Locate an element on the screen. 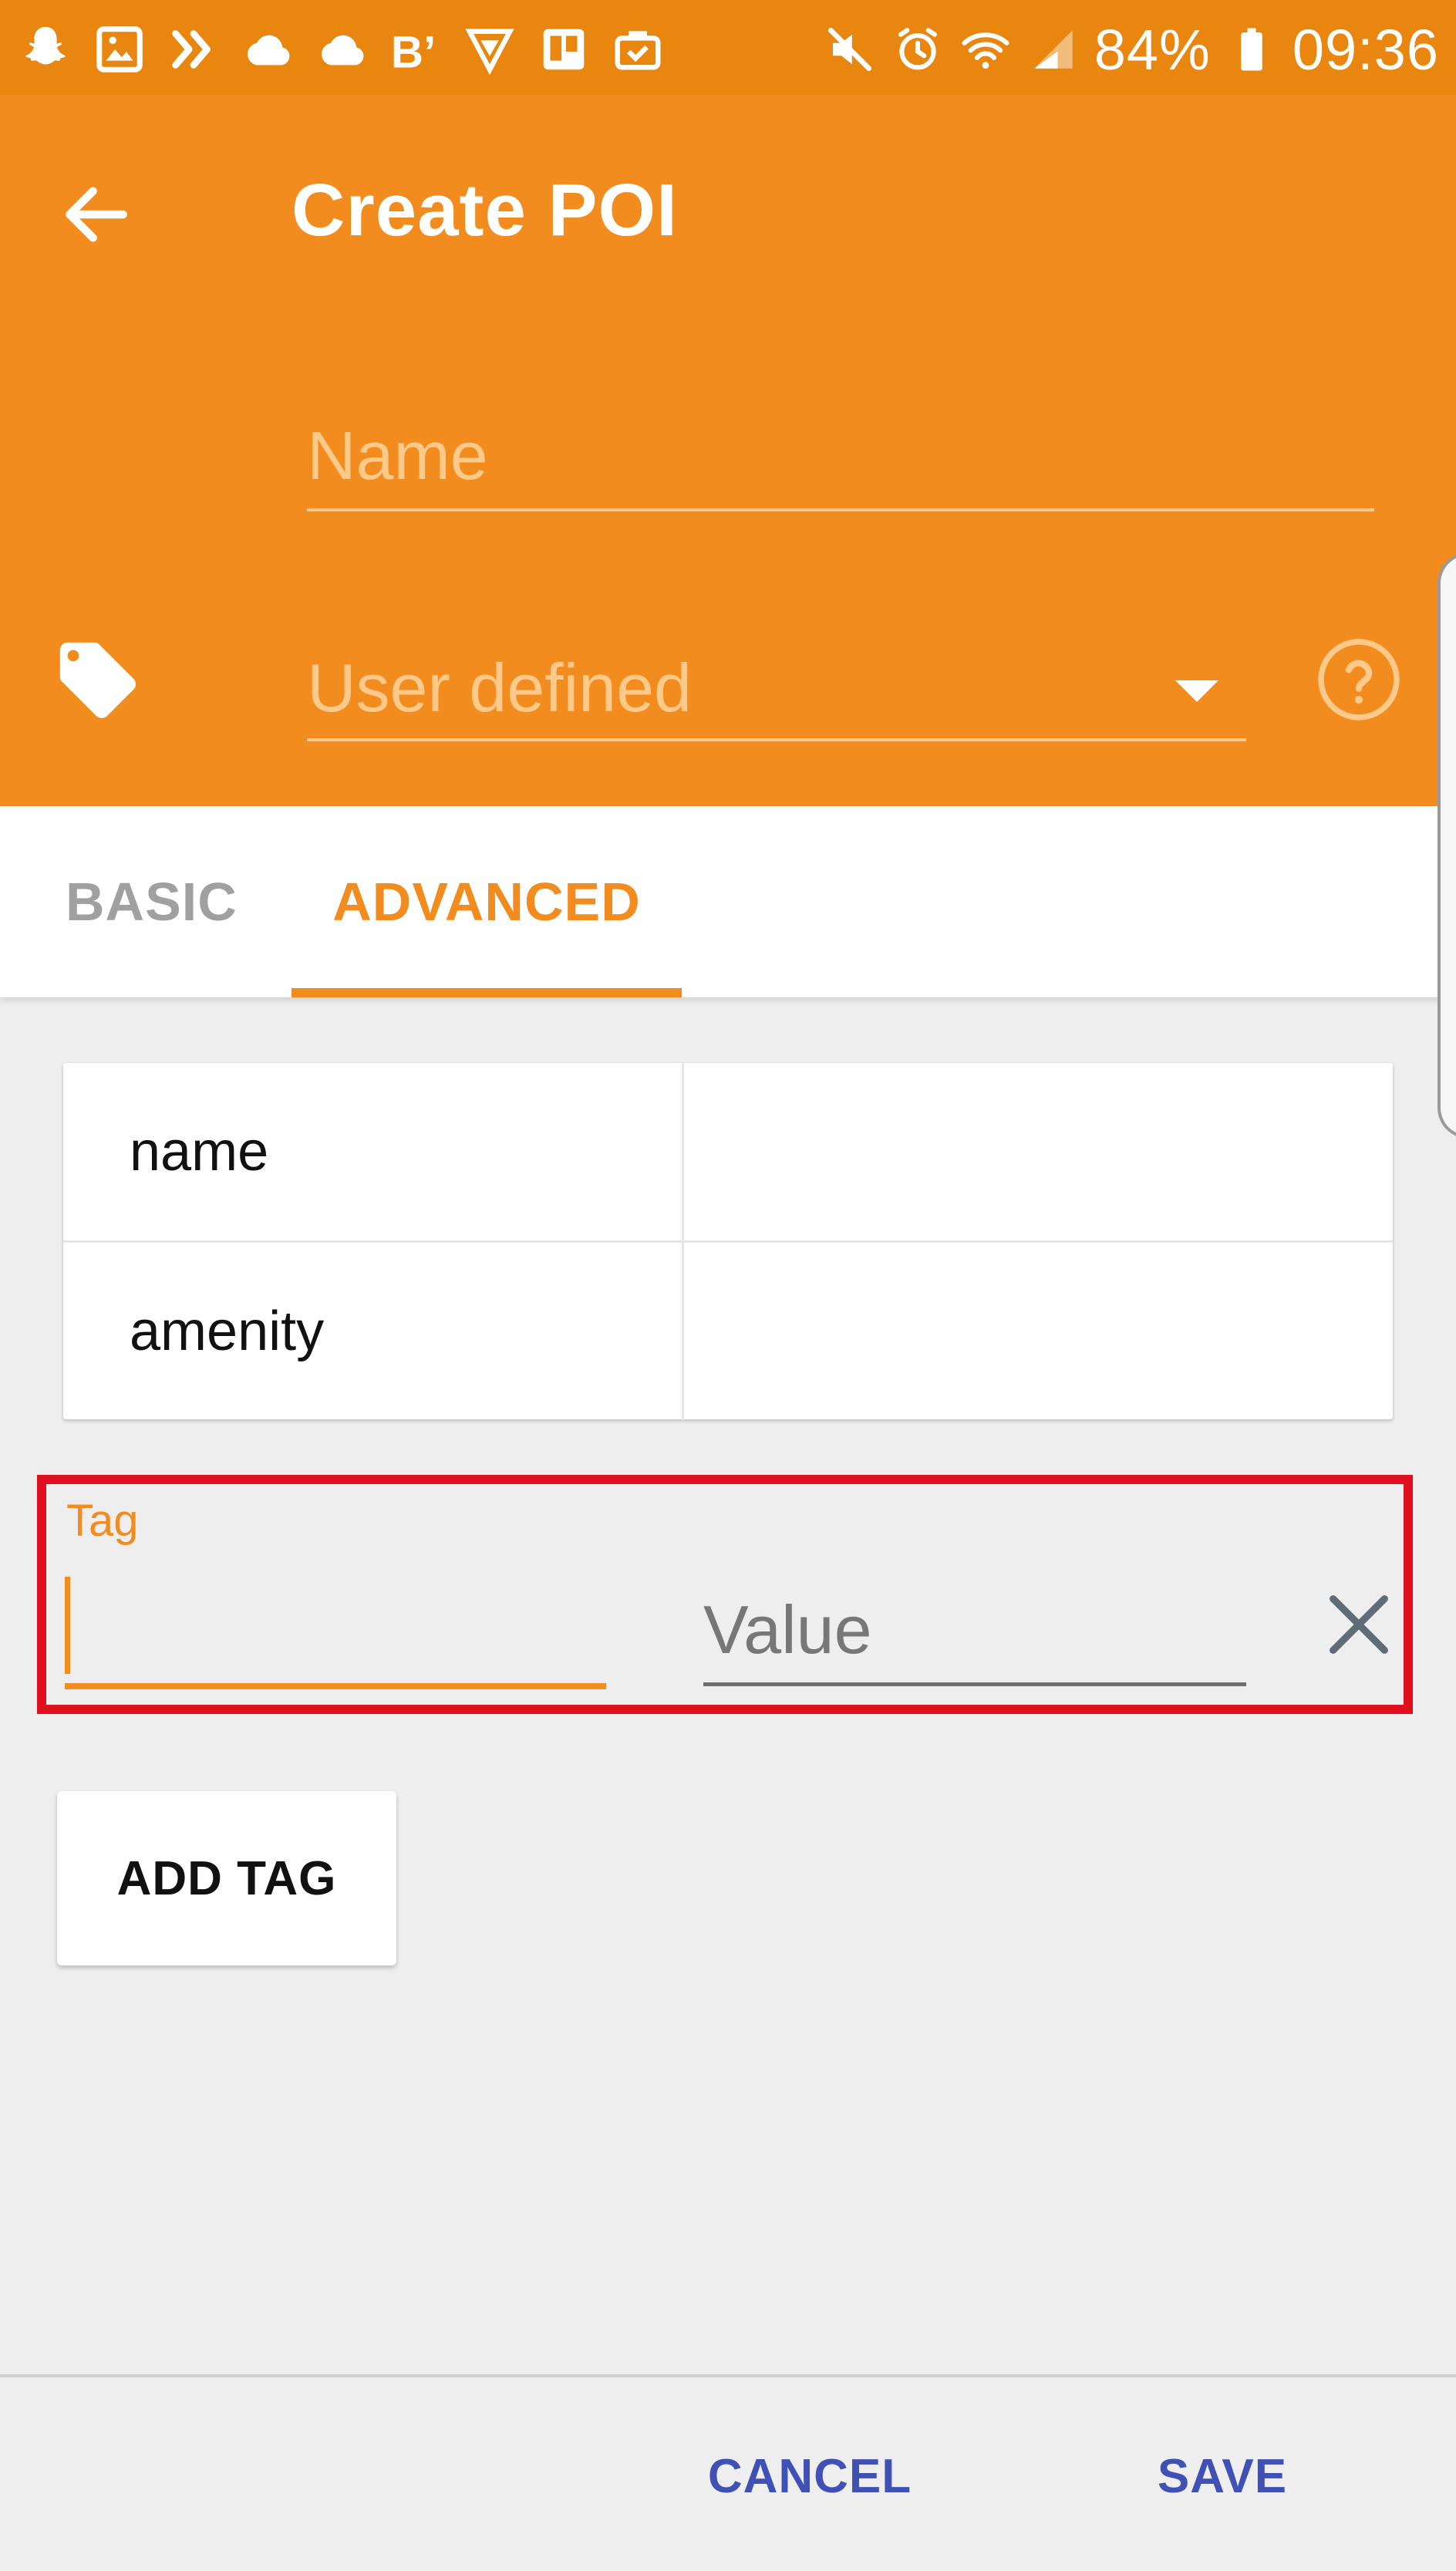 This screenshot has width=1456, height=2571. bold-b-icon: B’ is located at coordinates (416, 50).